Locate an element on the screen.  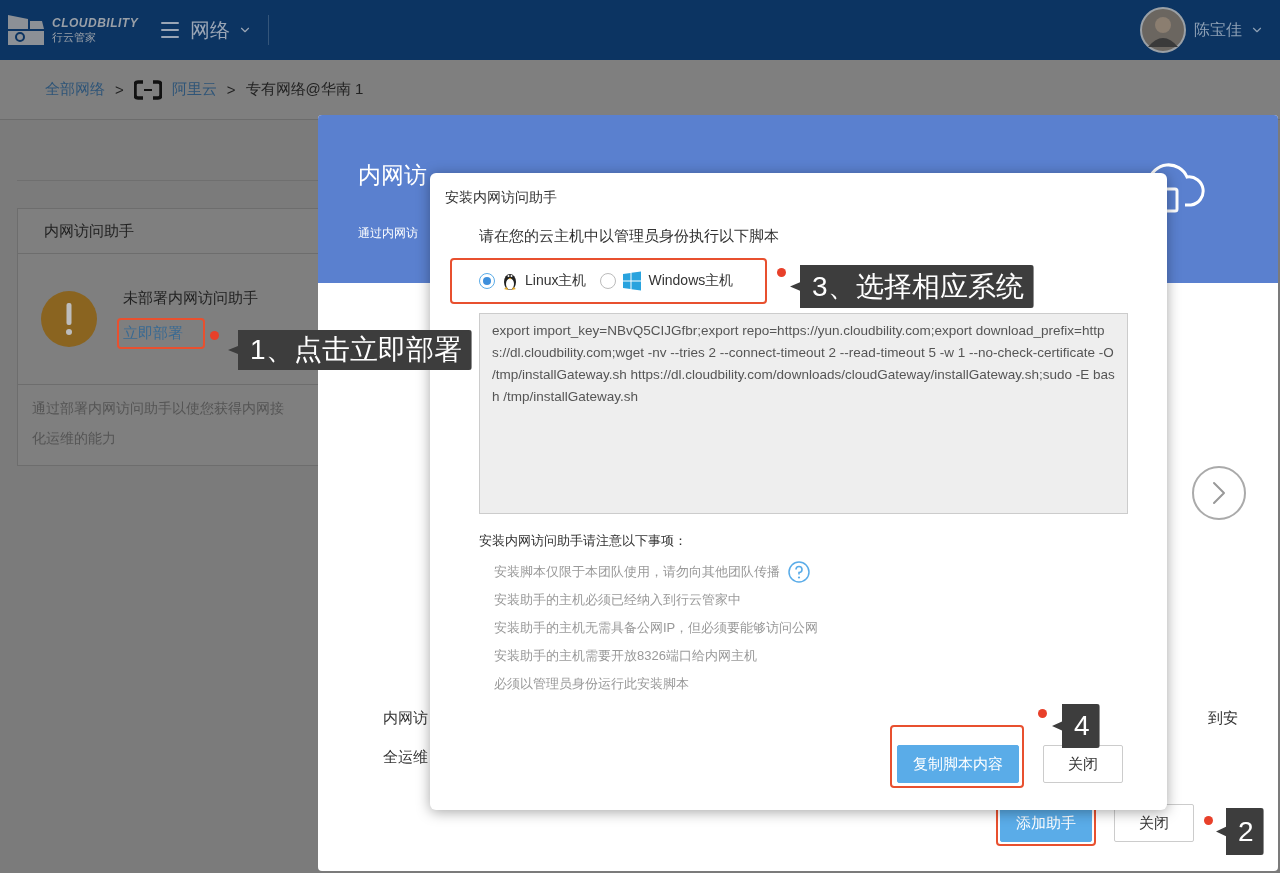
note-text: 必须以管理员身份运行此安装脚本 is located at coordinates (591, 684).